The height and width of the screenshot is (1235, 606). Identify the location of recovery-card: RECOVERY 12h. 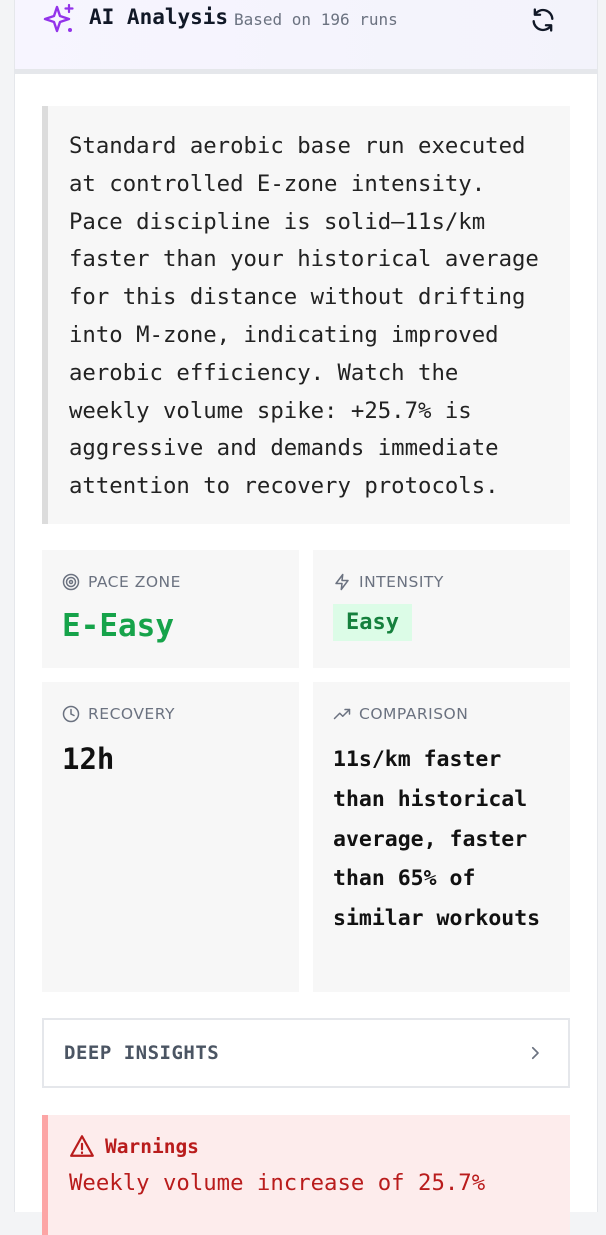
(170, 837).